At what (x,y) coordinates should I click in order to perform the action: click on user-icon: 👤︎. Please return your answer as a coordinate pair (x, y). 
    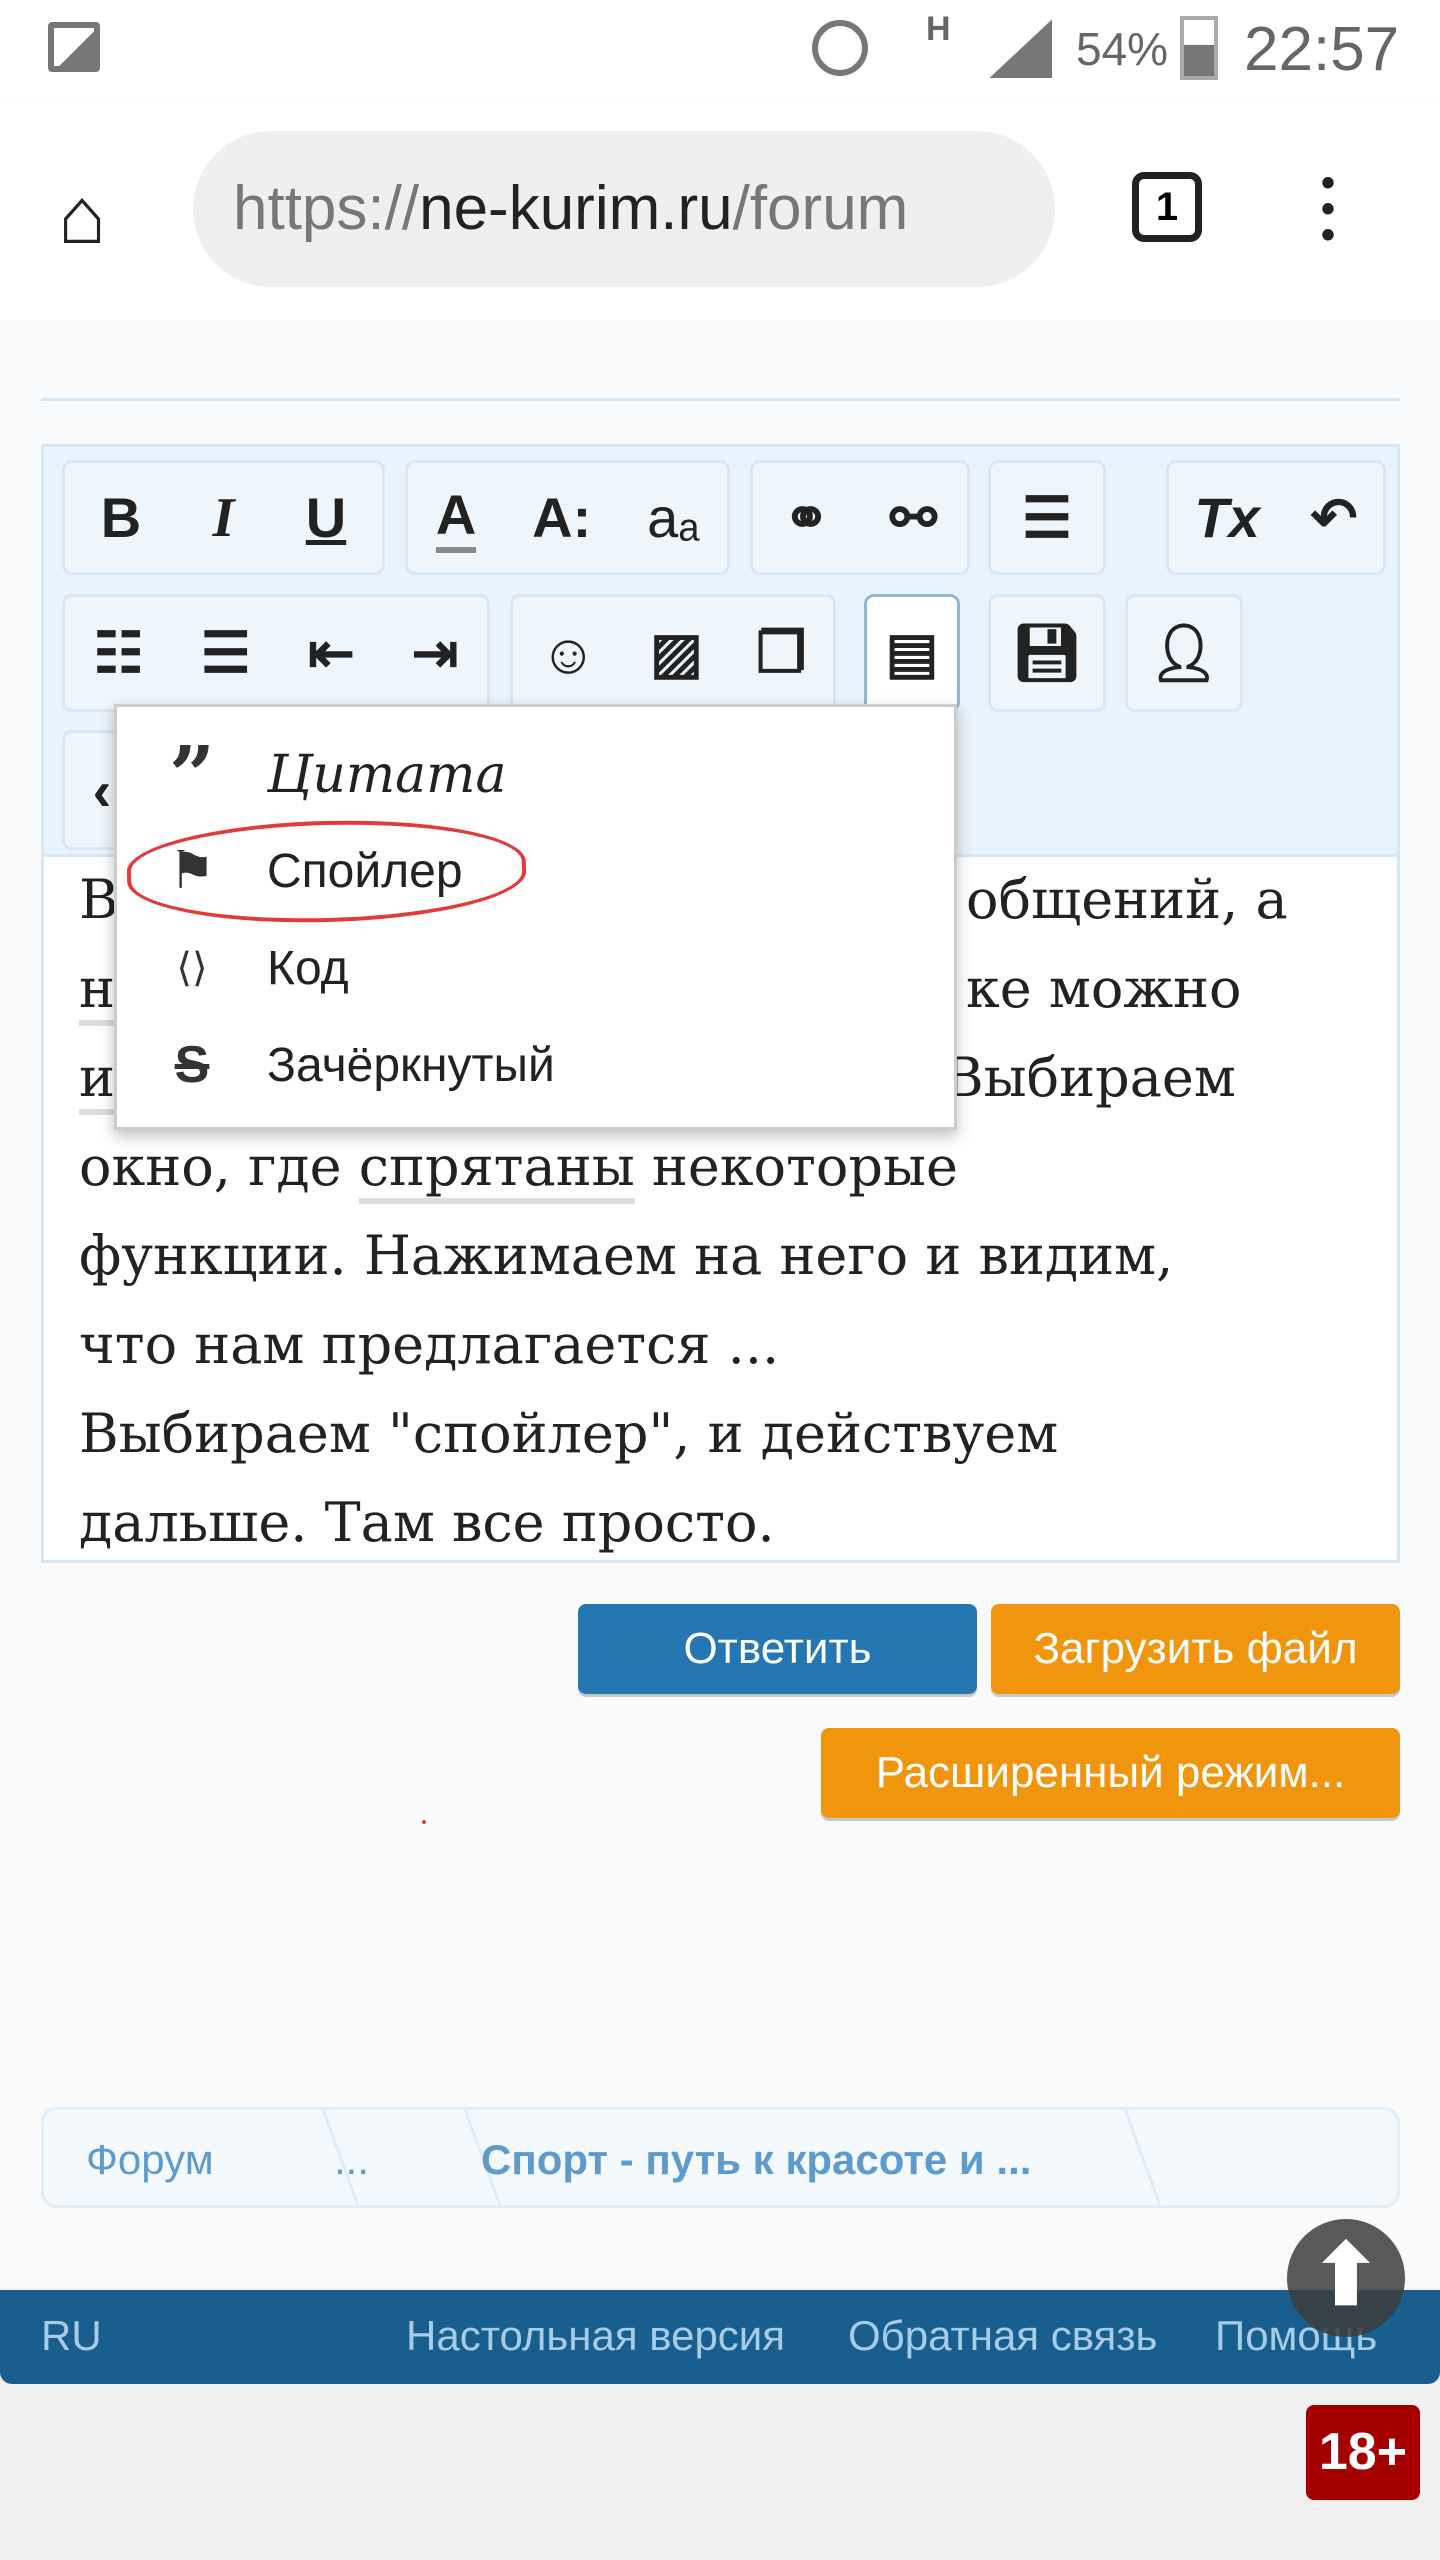
    Looking at the image, I should click on (1184, 652).